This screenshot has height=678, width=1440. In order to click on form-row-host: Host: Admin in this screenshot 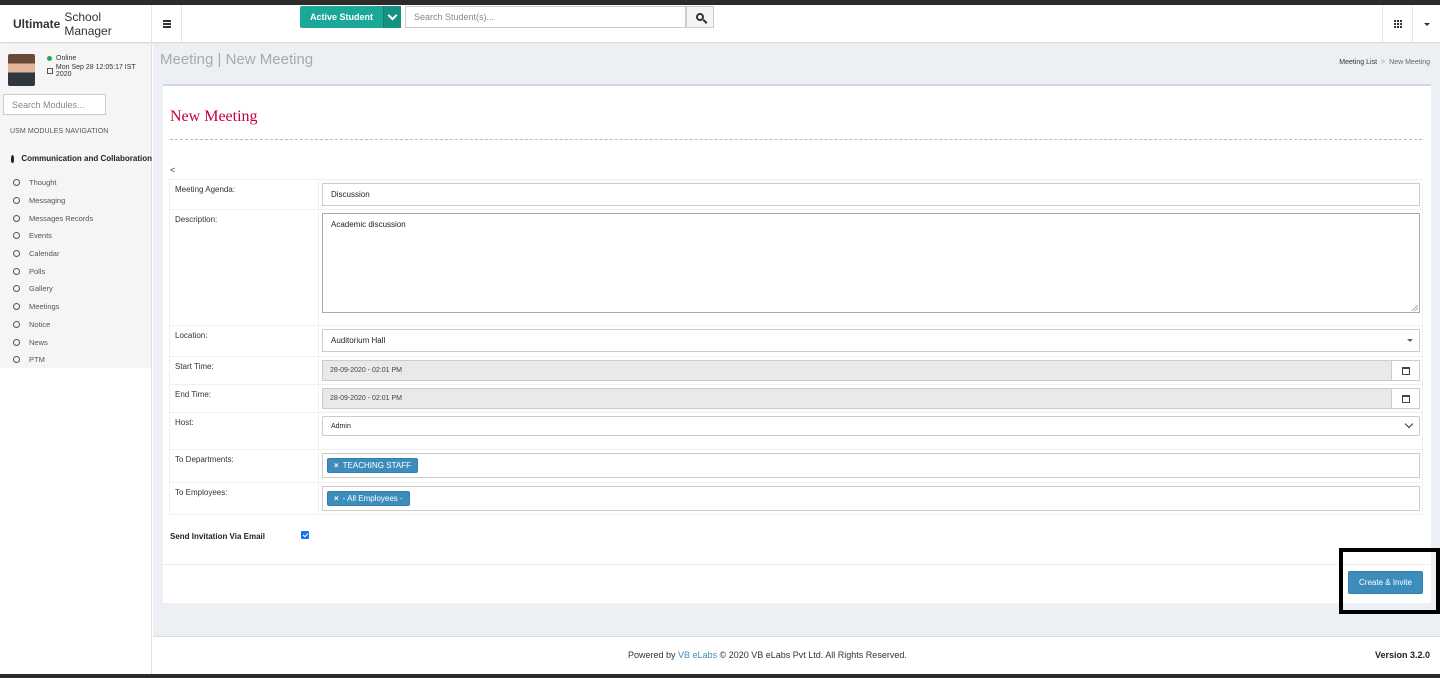, I will do `click(796, 431)`.